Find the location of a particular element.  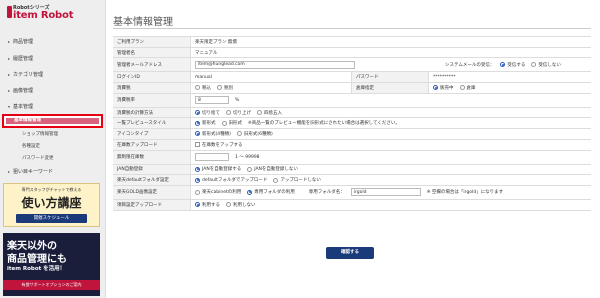

sidebar-sub-basic-info: 基本情報管理 is located at coordinates (52, 121).